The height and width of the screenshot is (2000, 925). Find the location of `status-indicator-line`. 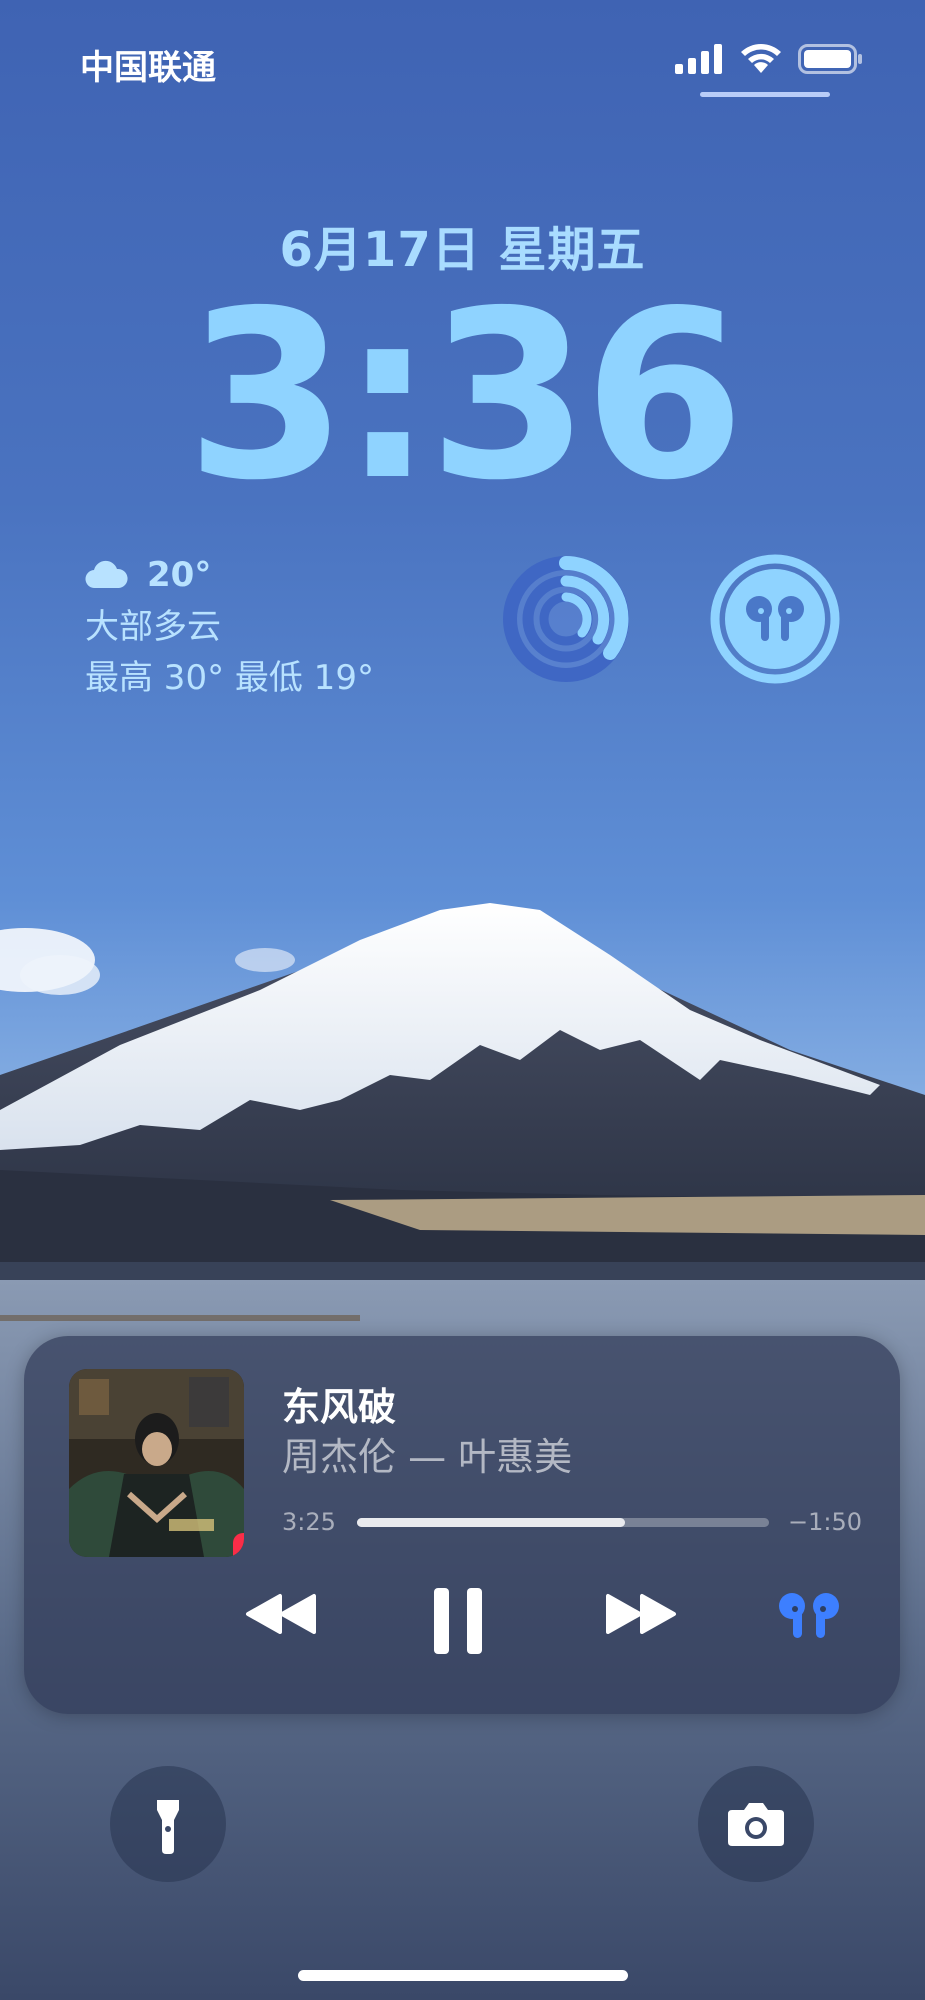

status-indicator-line is located at coordinates (765, 94).